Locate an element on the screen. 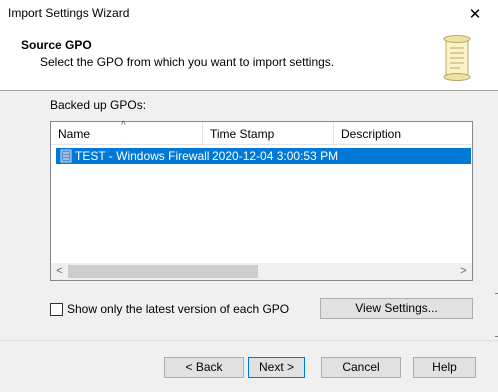 The width and height of the screenshot is (498, 392). column-header-name: Name ^ is located at coordinates (127, 132).